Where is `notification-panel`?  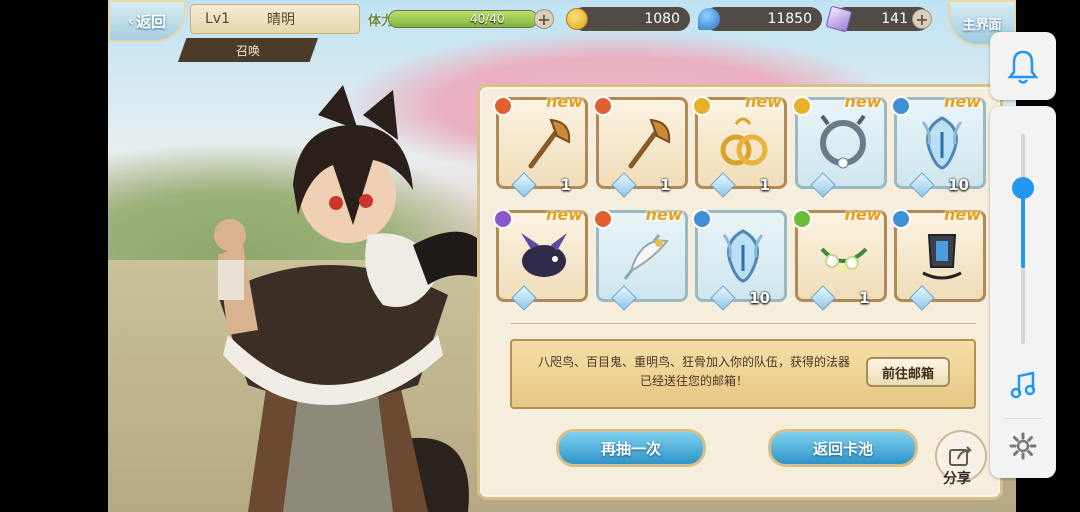 notification-panel is located at coordinates (1023, 66).